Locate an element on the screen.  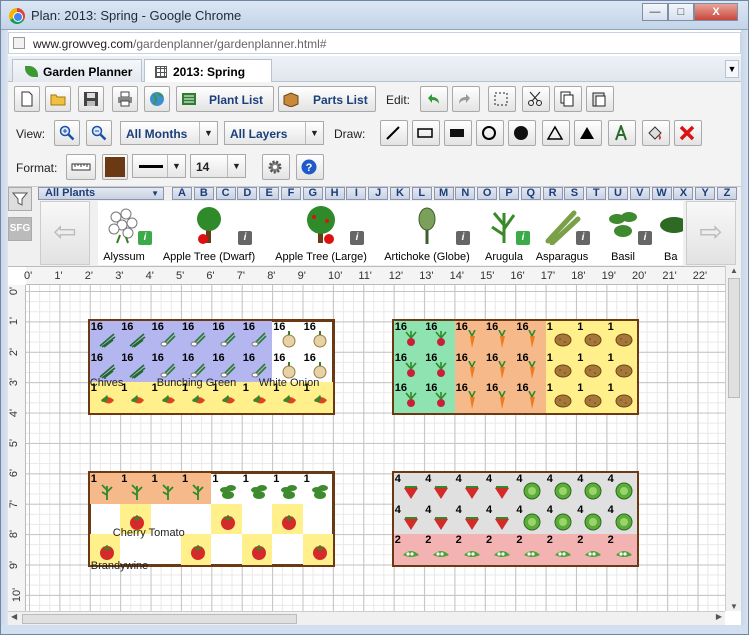
select-button is located at coordinates (502, 99).